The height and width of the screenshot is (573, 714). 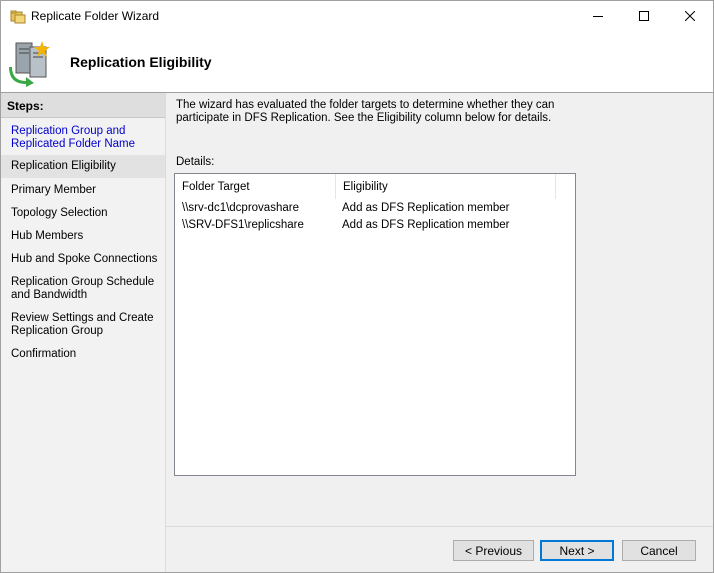 I want to click on list-header: Folder Target Eligibility, so click(x=375, y=186).